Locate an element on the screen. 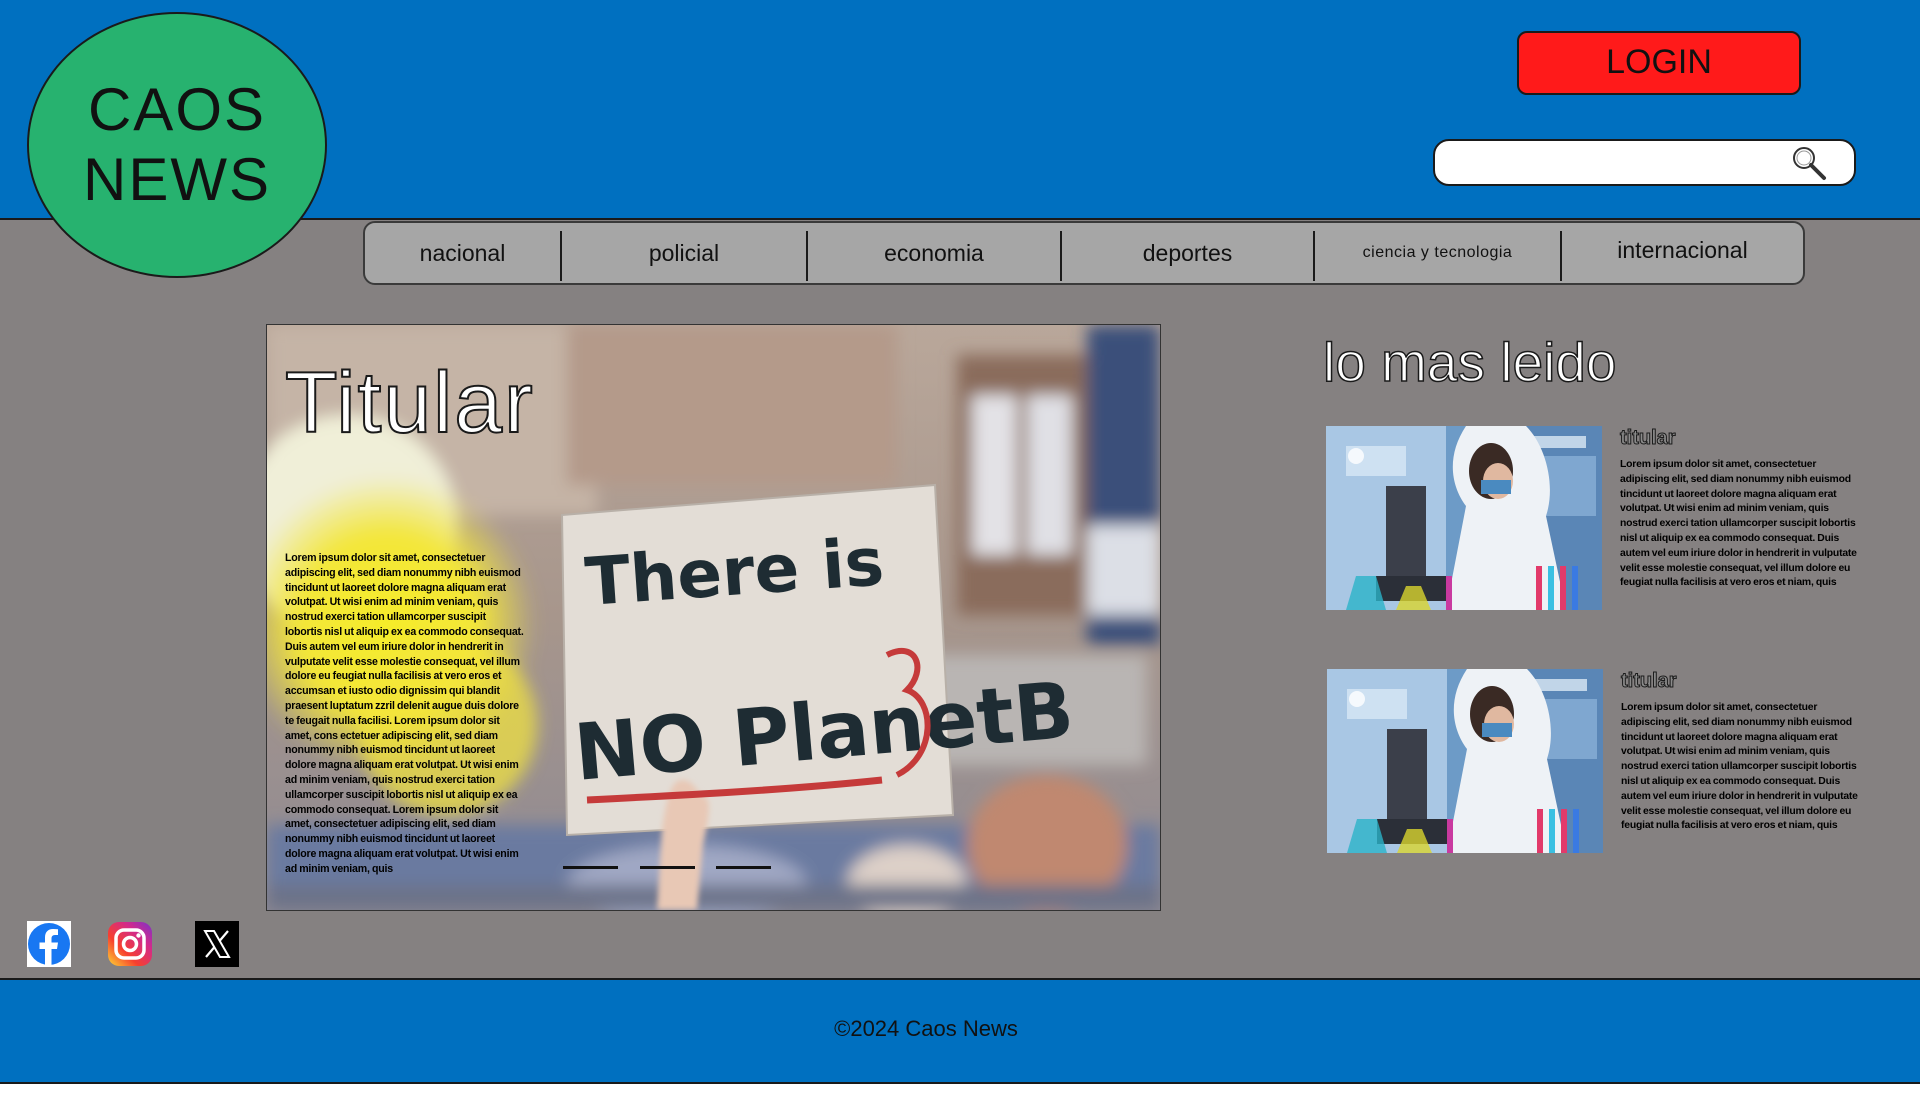 The image size is (1920, 1103). nav-item-label: policial is located at coordinates (684, 253).